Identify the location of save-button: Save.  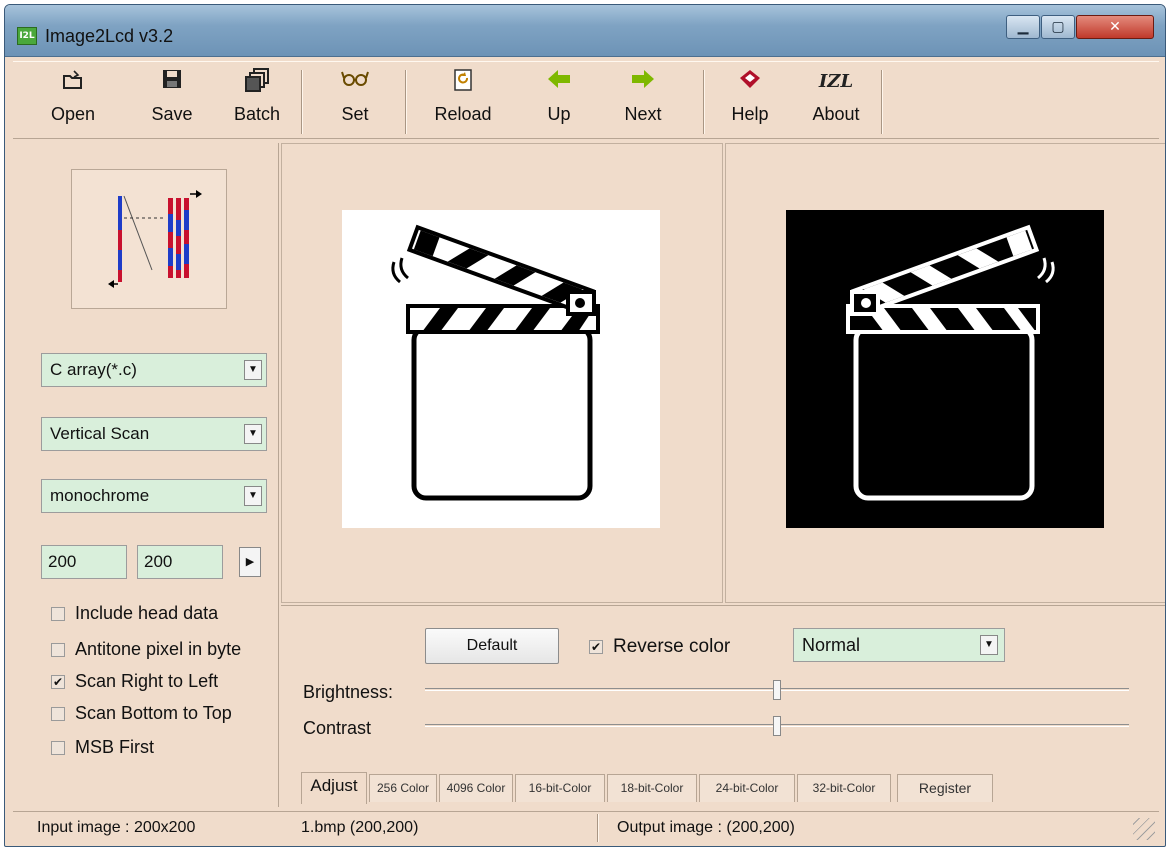
(172, 102).